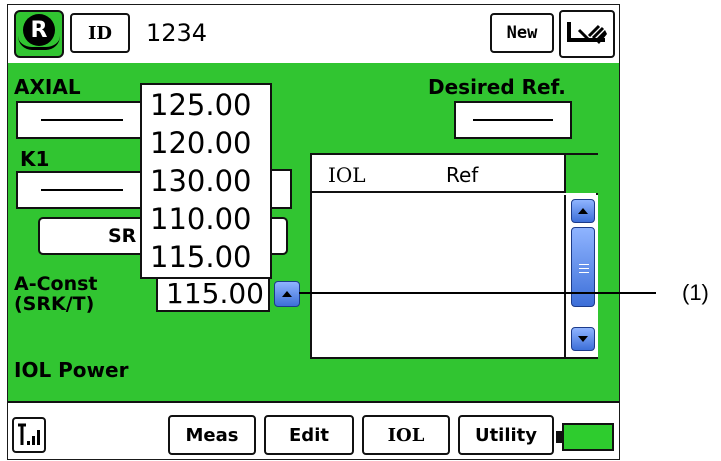  I want to click on printer-button, so click(587, 34).